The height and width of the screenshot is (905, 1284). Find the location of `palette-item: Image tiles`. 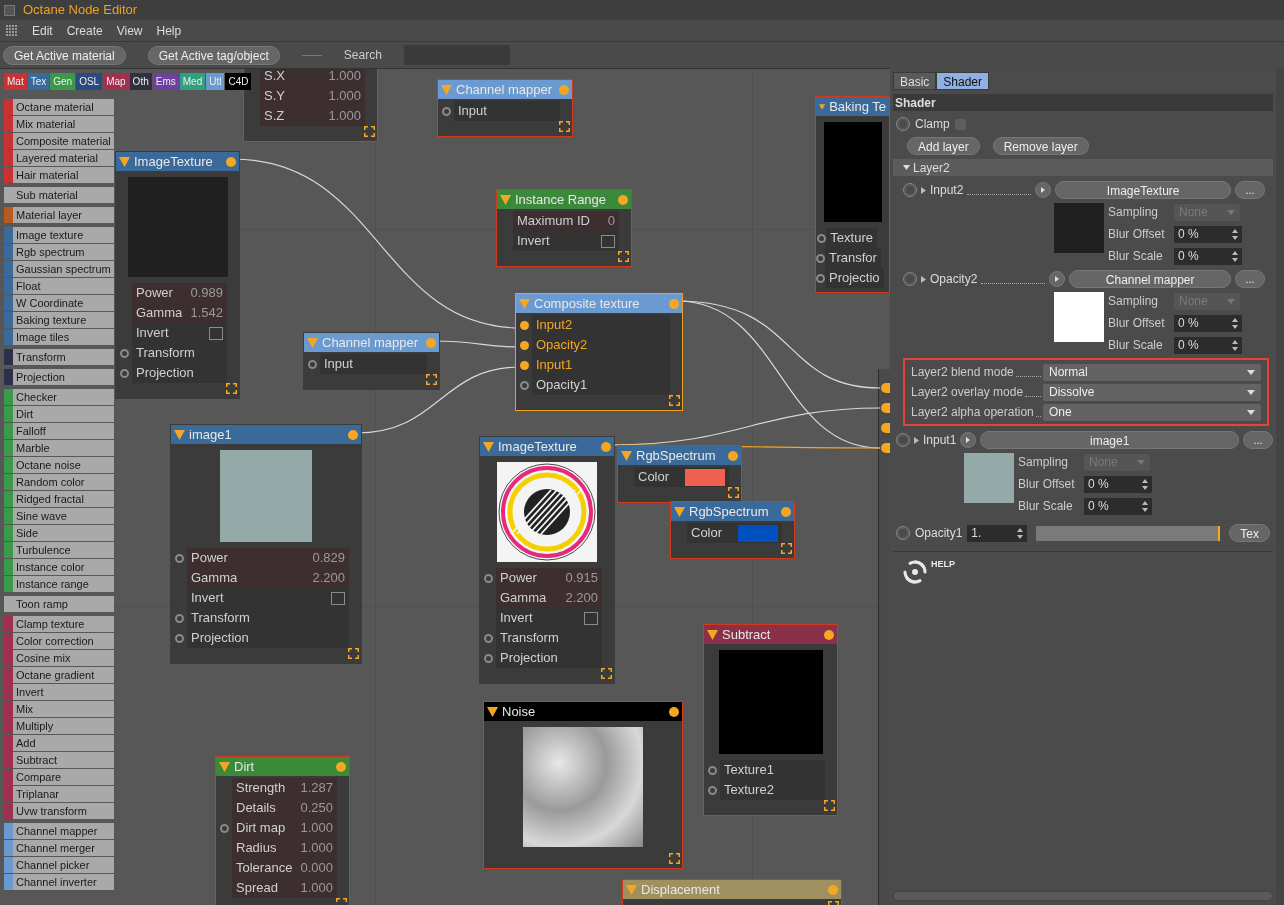

palette-item: Image tiles is located at coordinates (59, 337).